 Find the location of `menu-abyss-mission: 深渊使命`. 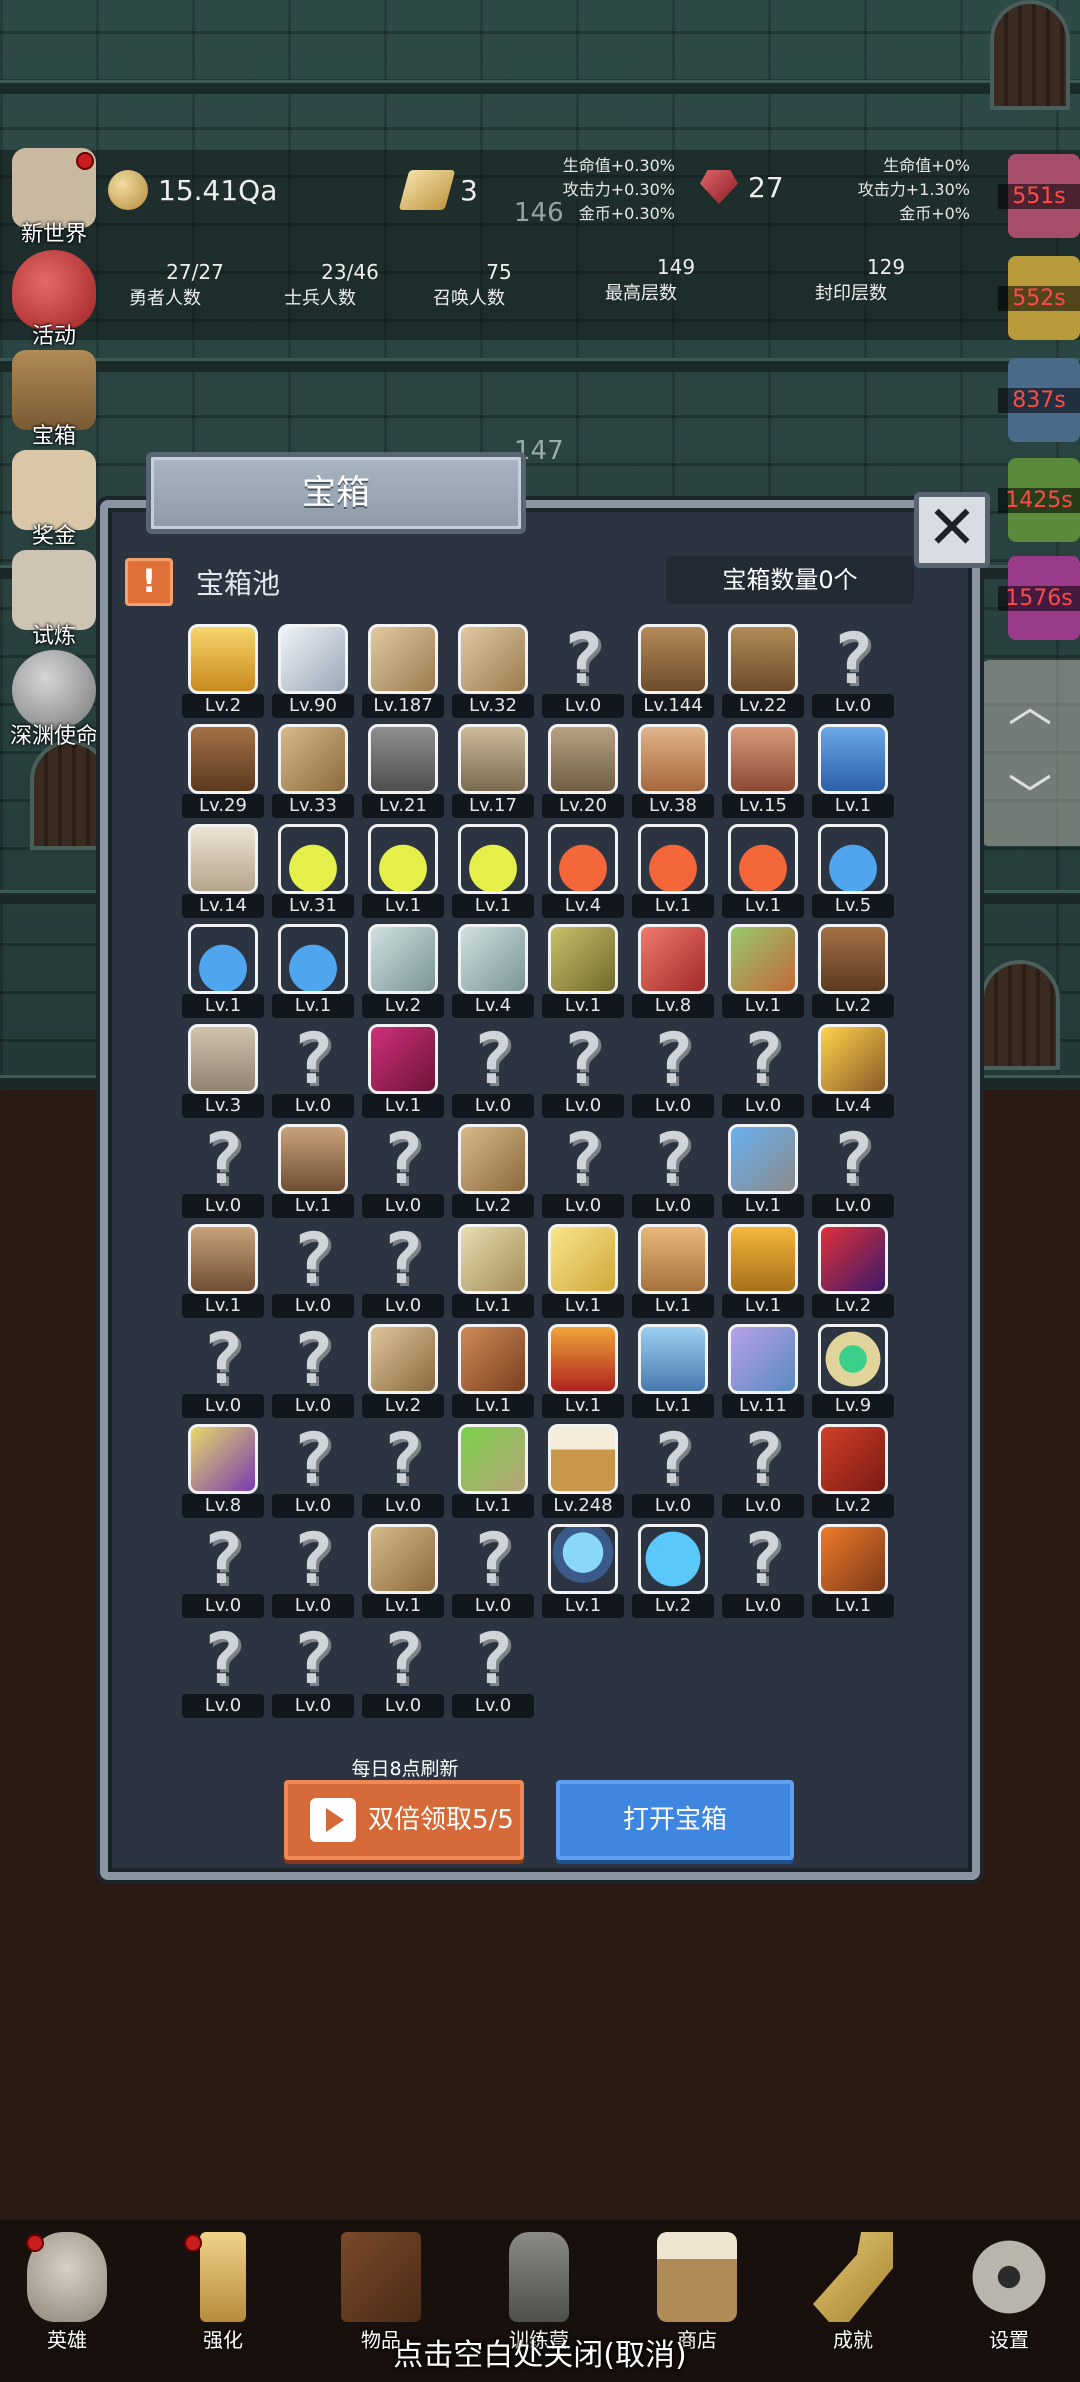

menu-abyss-mission: 深渊使命 is located at coordinates (54, 699).